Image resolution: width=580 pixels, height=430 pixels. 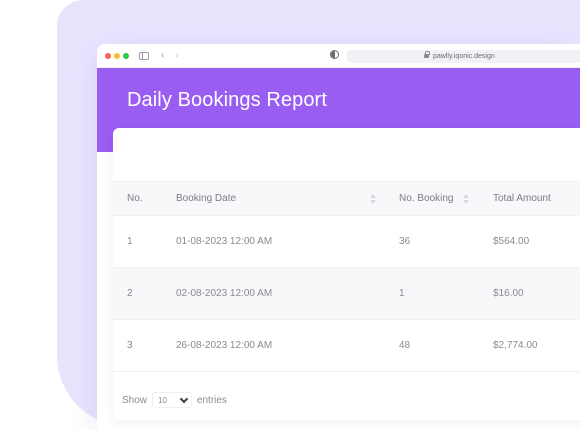 What do you see at coordinates (126, 56) in the screenshot?
I see `maximize-window-button` at bounding box center [126, 56].